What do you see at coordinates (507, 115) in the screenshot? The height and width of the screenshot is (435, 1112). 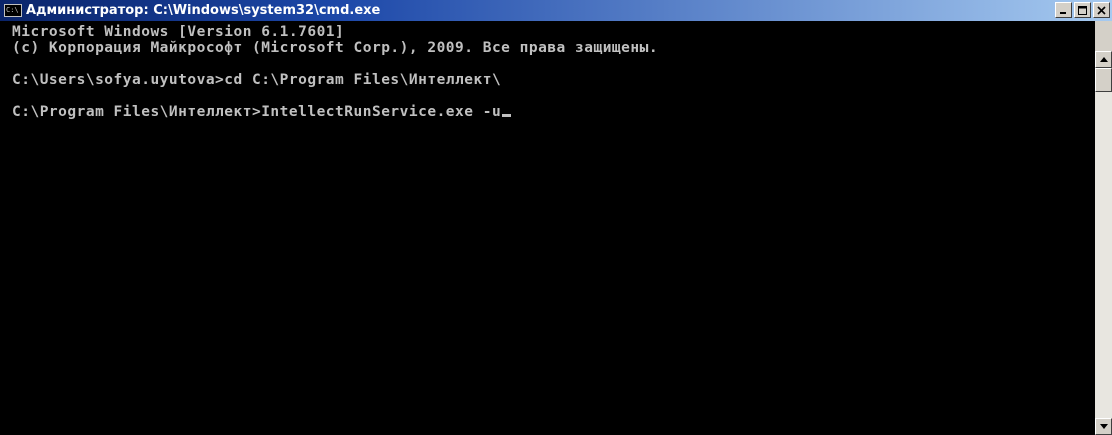 I see `text-cursor` at bounding box center [507, 115].